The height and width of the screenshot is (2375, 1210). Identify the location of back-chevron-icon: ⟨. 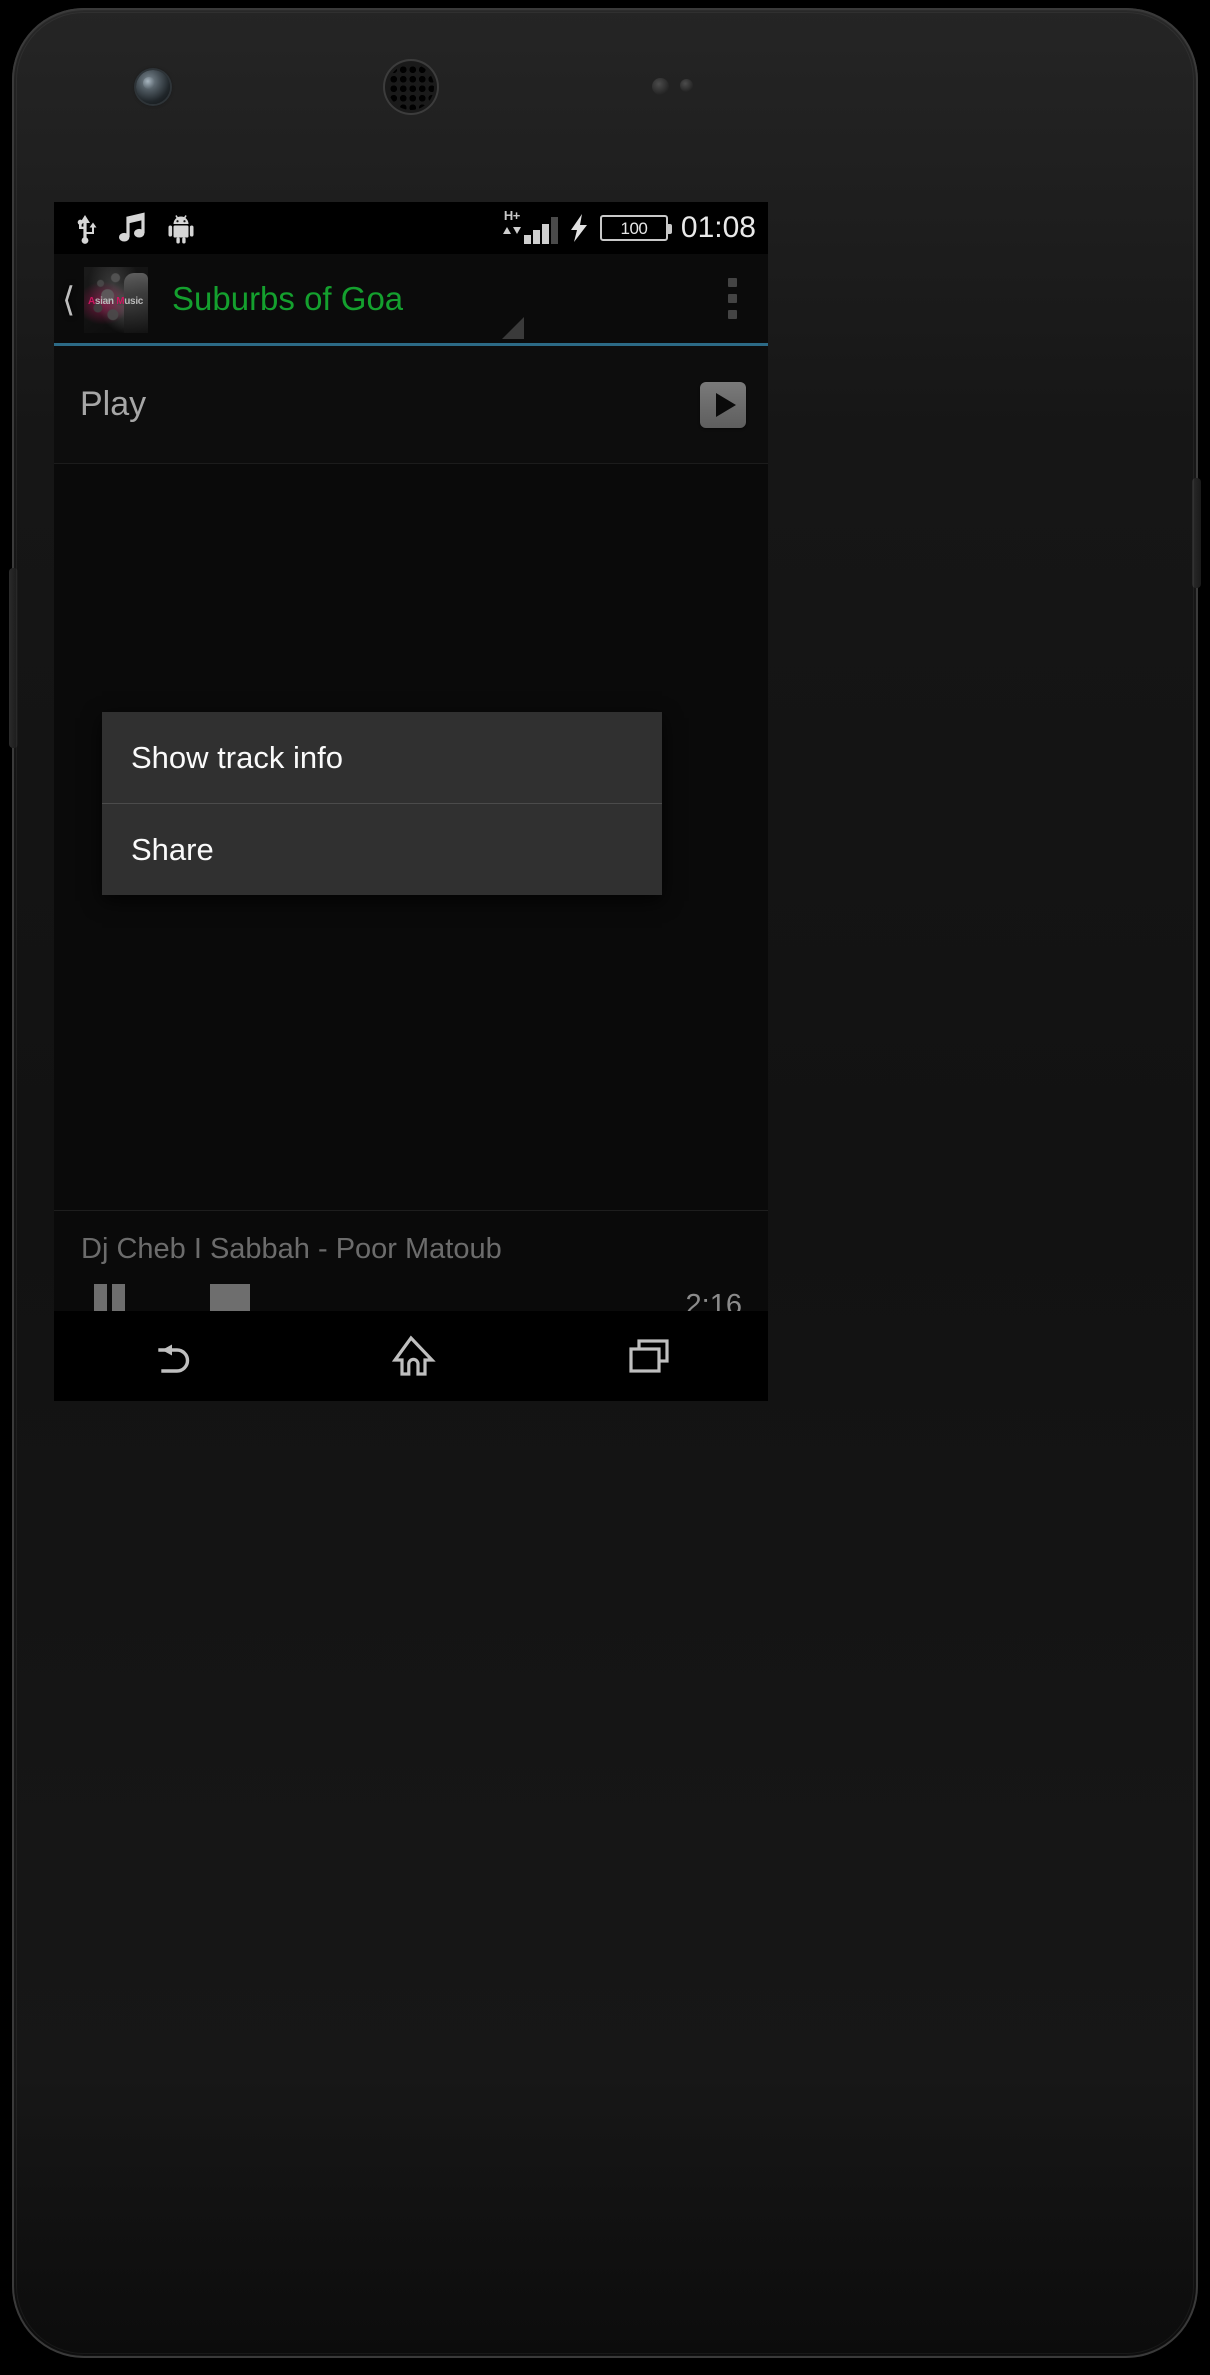
(69, 299).